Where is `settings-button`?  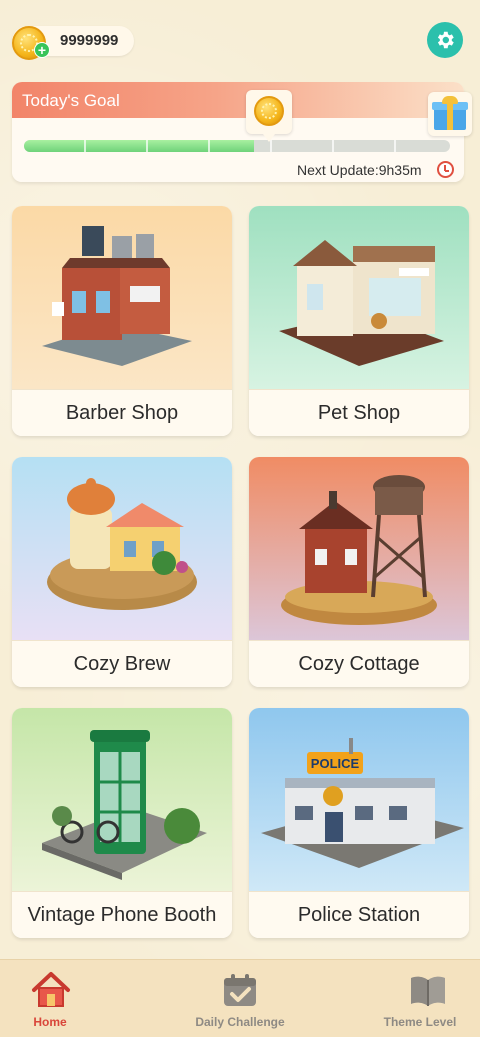
settings-button is located at coordinates (445, 40).